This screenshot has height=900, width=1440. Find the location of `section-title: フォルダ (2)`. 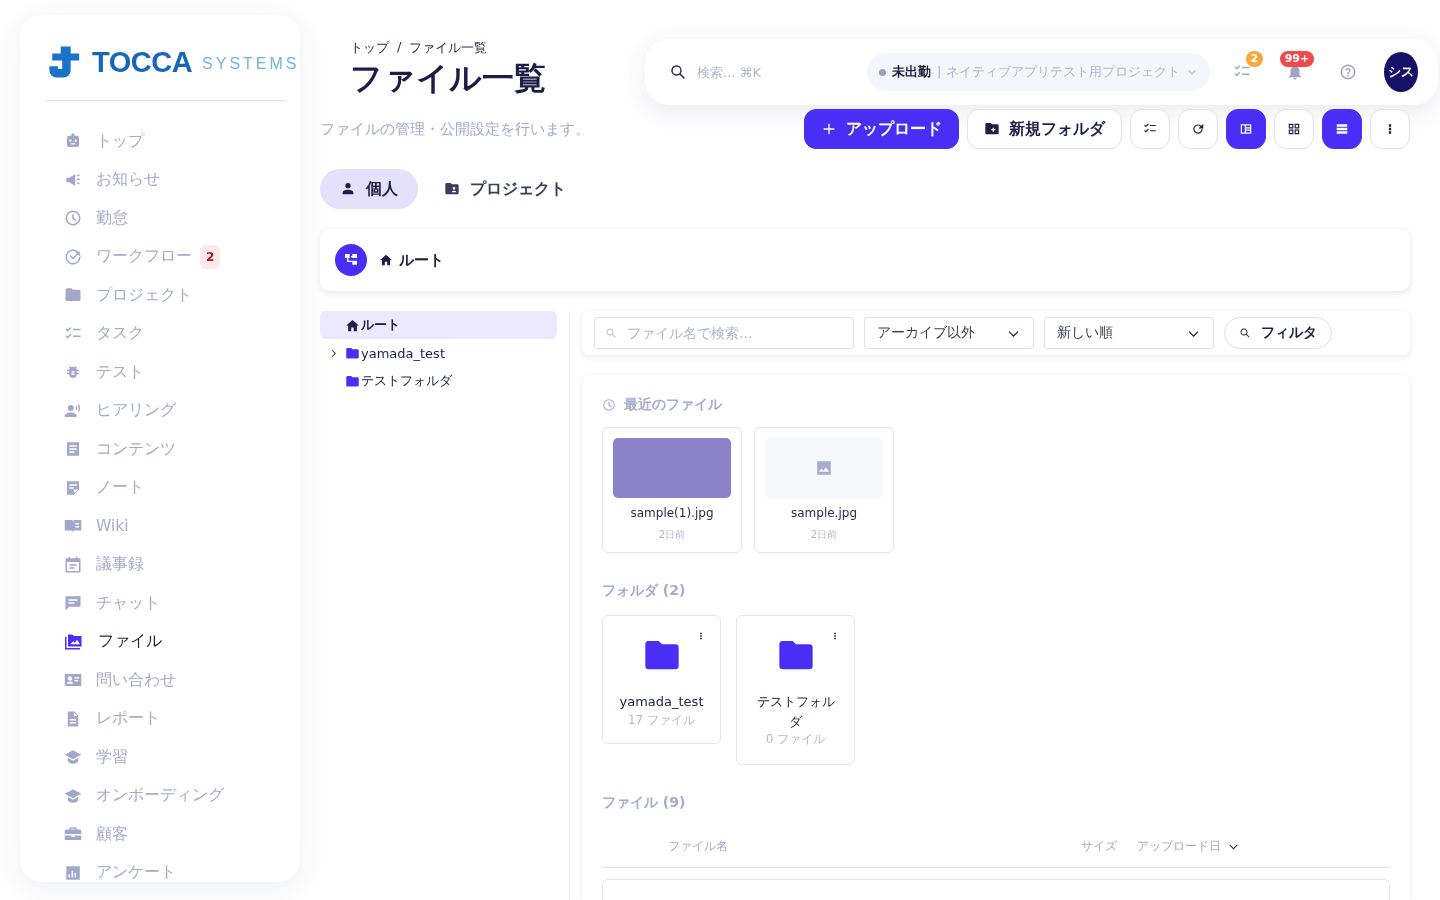

section-title: フォルダ (2) is located at coordinates (644, 591).